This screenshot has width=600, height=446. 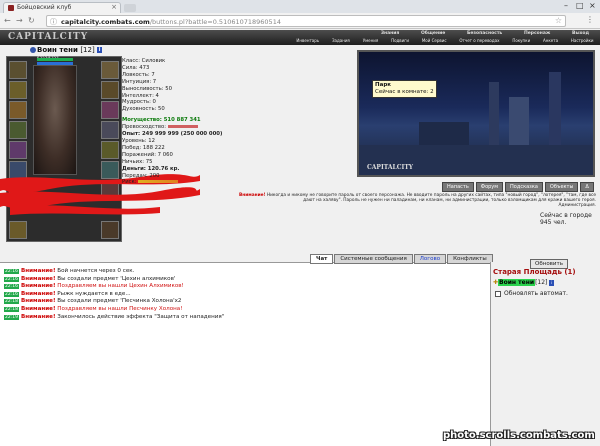 What do you see at coordinates (140, 95) in the screenshot?
I see `stat-intellect: Интеллект: 4` at bounding box center [140, 95].